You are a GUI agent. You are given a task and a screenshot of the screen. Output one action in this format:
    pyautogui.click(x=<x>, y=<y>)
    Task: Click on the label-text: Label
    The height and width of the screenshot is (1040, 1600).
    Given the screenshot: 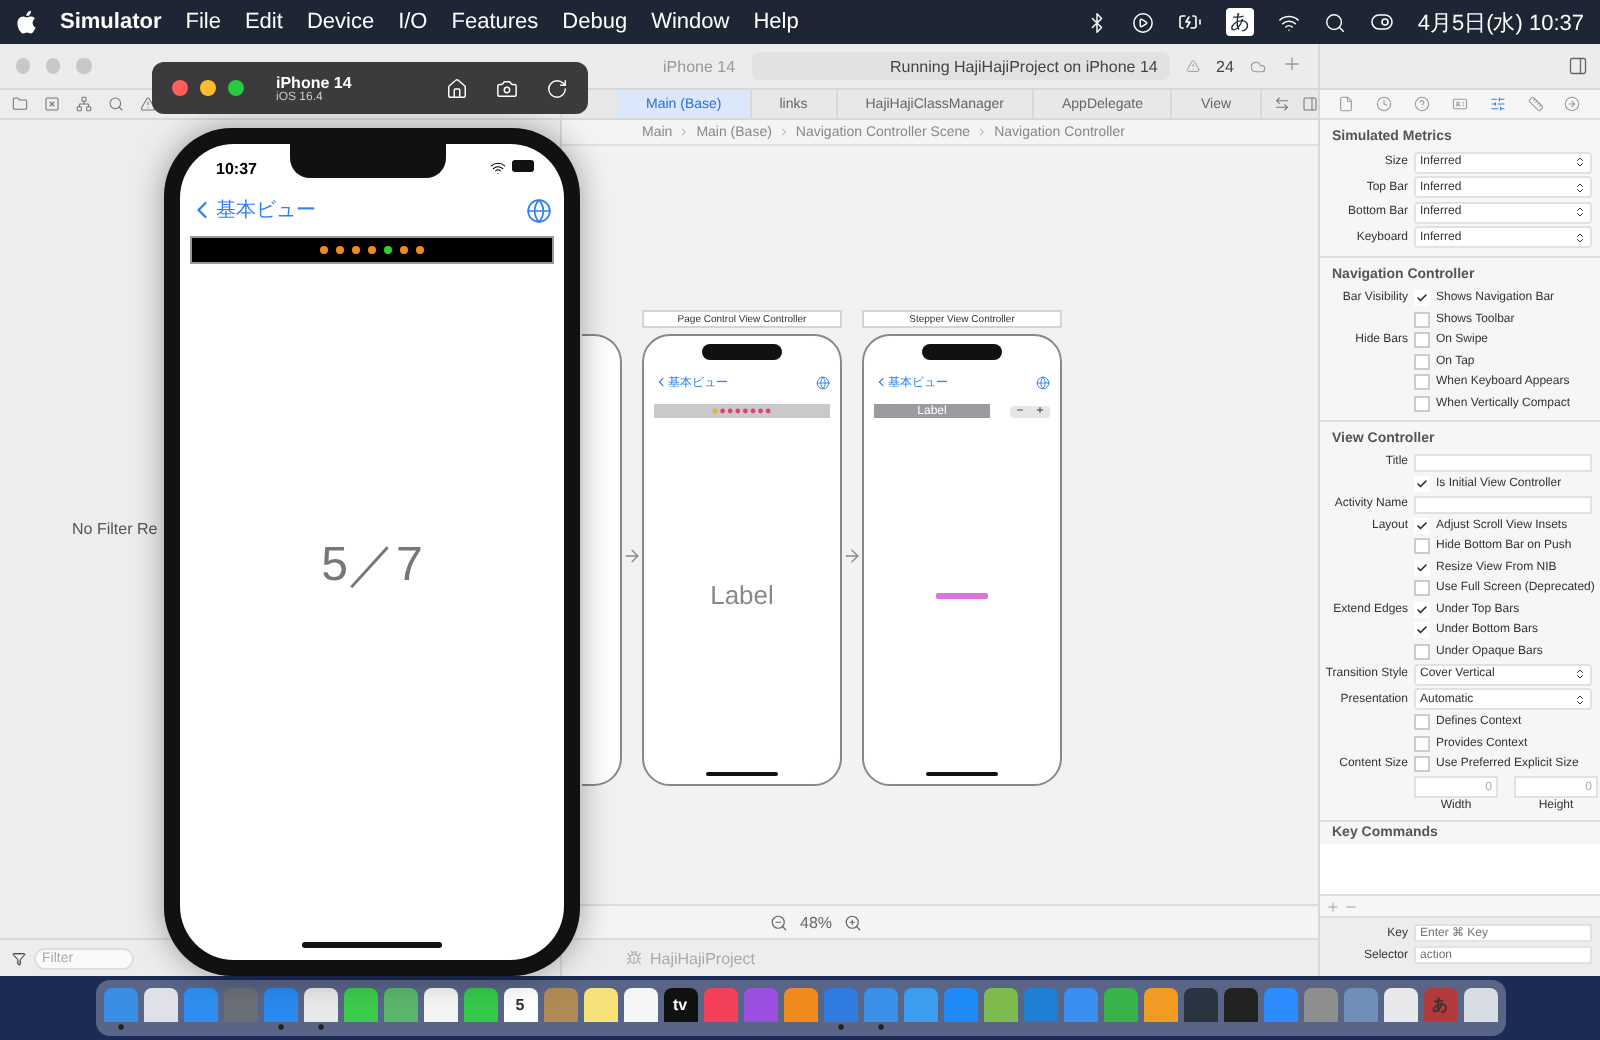 What is the action you would take?
    pyautogui.click(x=742, y=595)
    